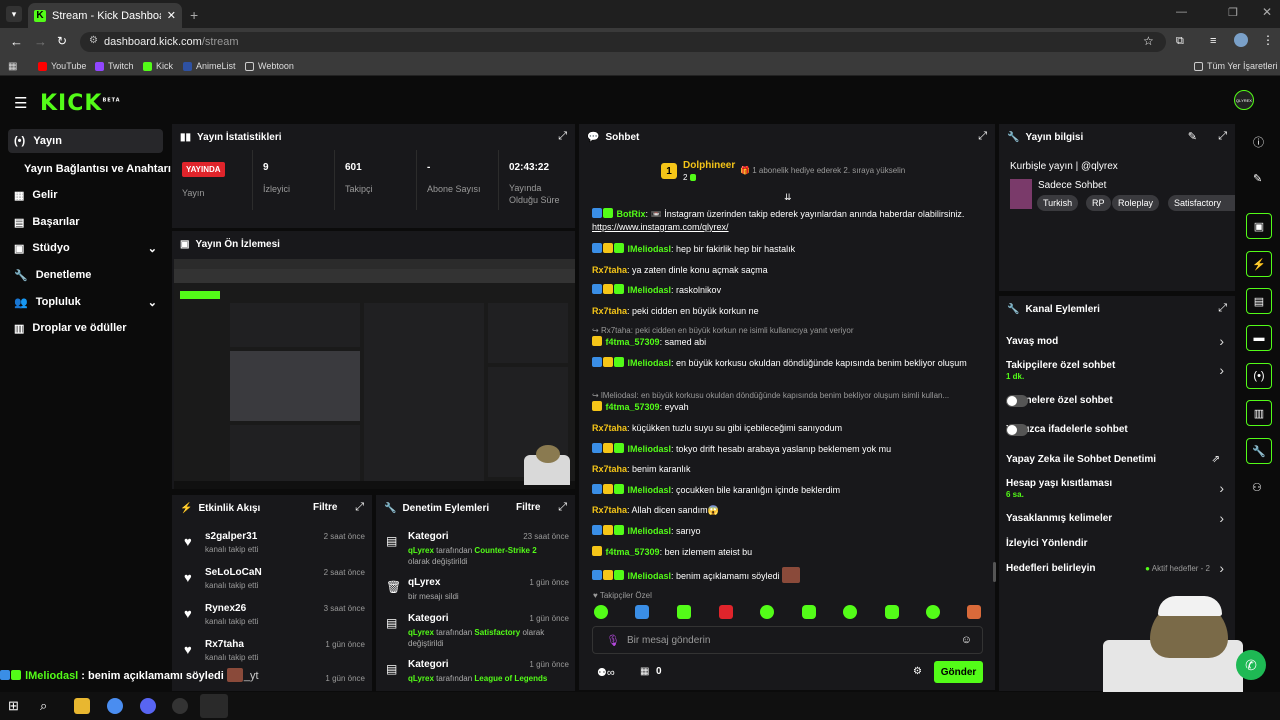  I want to click on user-avatar: QLYREX, so click(1244, 100).